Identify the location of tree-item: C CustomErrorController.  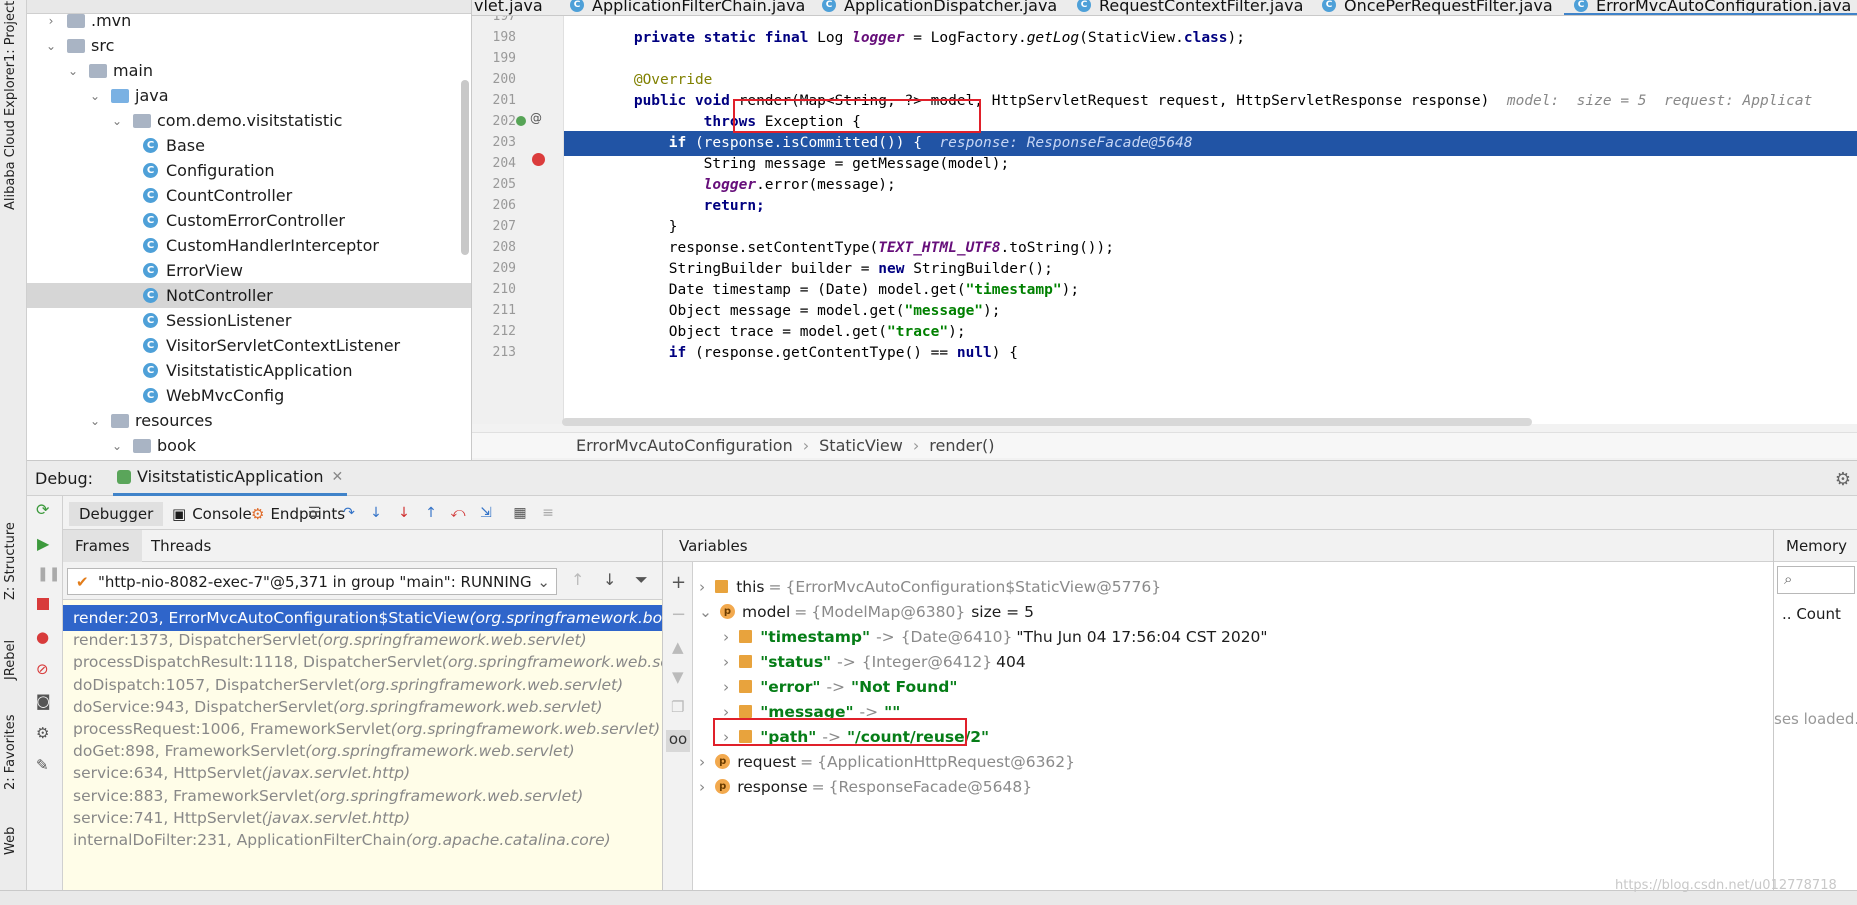
(249, 220).